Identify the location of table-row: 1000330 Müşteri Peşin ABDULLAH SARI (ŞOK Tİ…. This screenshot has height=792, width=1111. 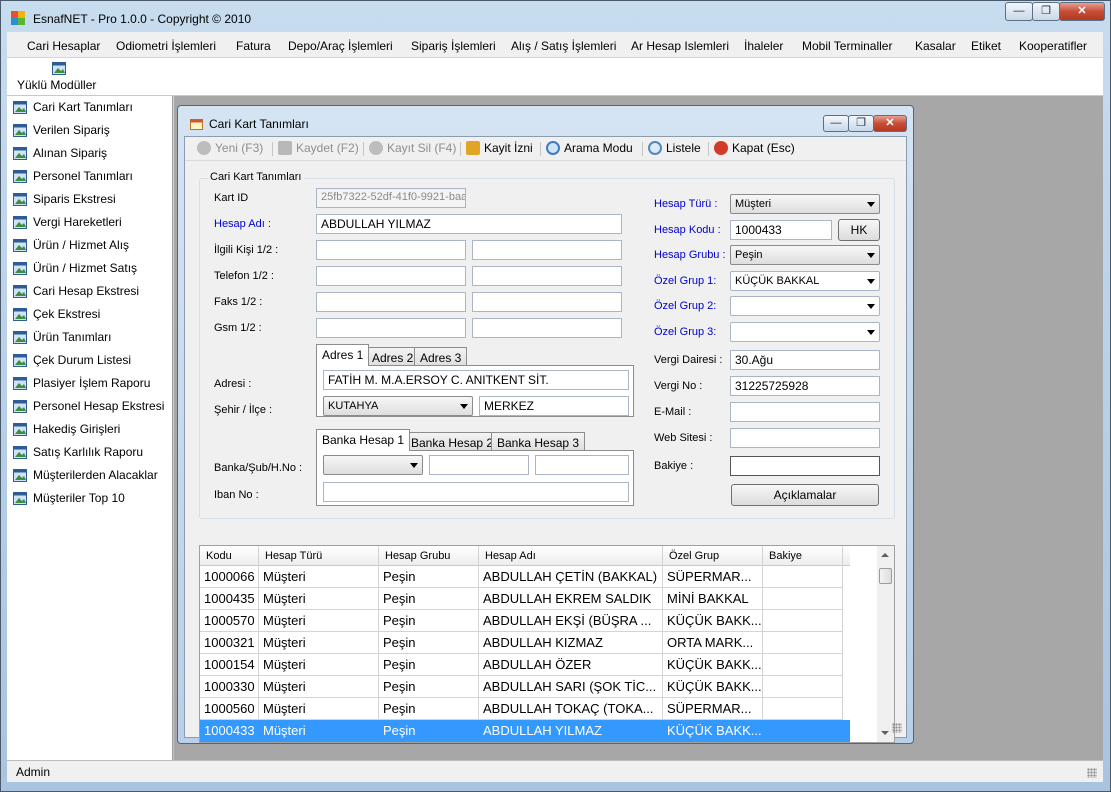
(525, 687).